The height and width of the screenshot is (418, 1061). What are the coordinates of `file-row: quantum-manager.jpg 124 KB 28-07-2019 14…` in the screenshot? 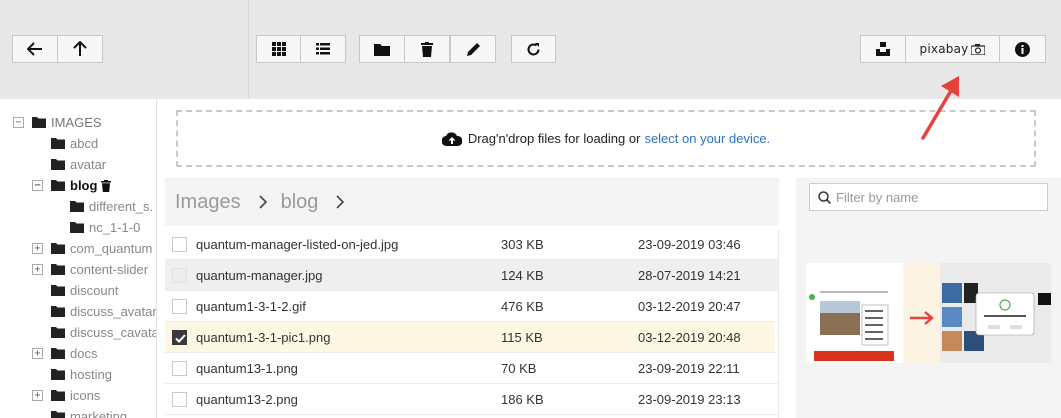 It's located at (471, 275).